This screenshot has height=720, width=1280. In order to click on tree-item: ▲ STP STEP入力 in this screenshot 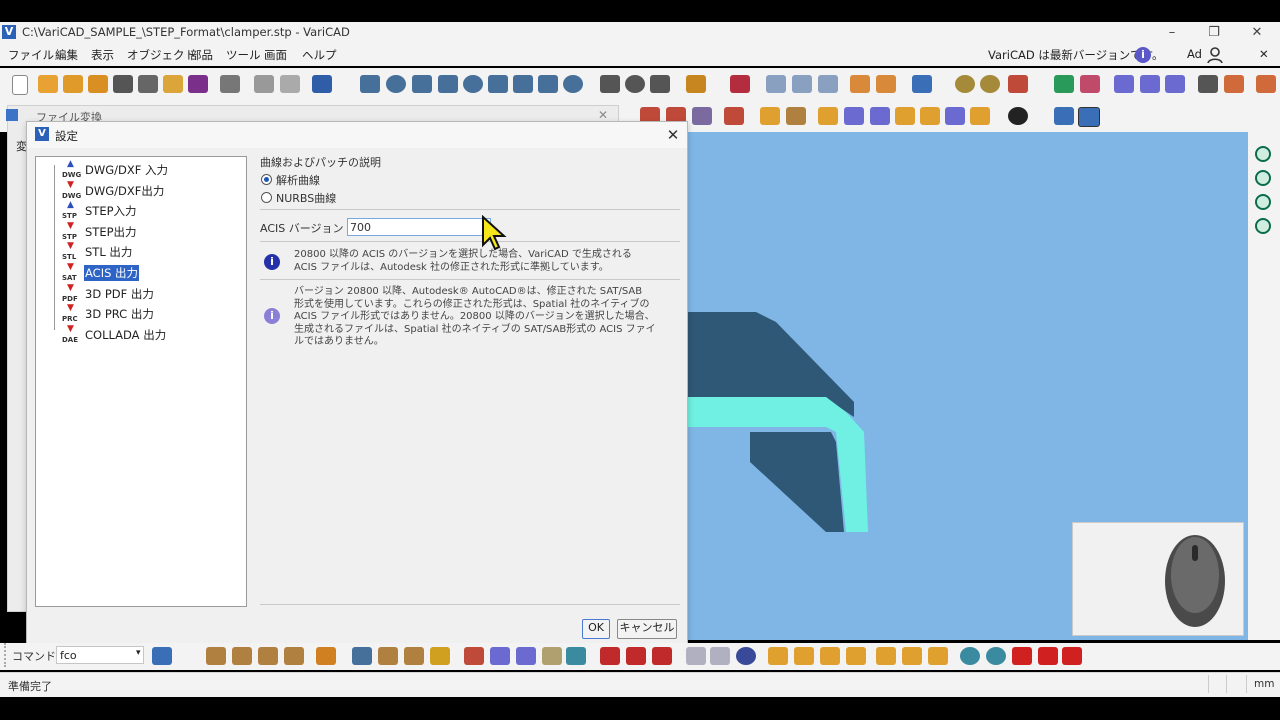, I will do `click(152, 210)`.